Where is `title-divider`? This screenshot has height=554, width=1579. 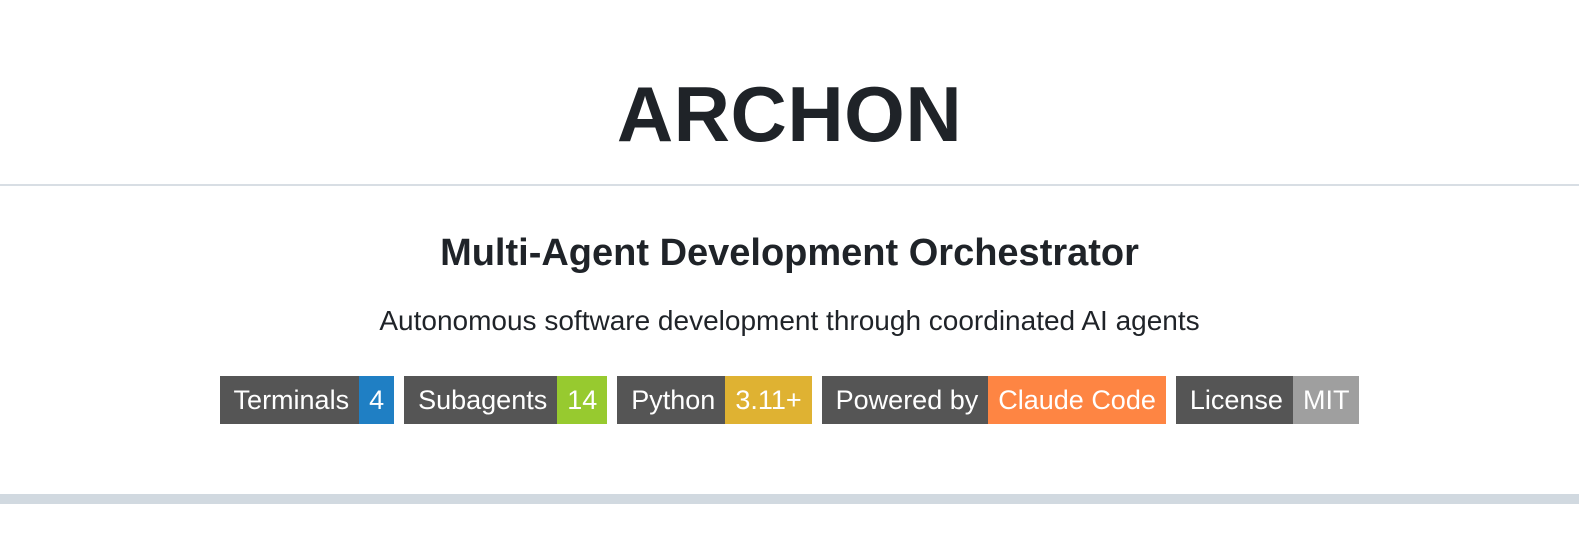
title-divider is located at coordinates (789, 185).